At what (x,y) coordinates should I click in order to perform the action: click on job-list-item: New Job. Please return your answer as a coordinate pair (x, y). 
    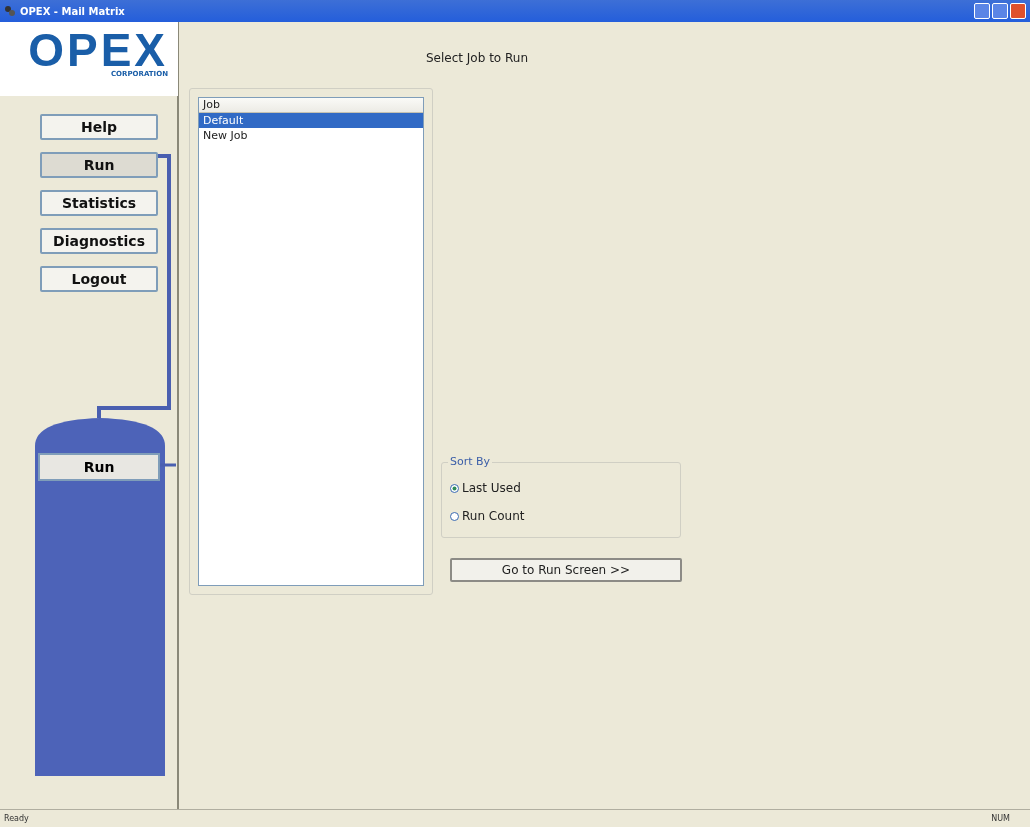
    Looking at the image, I should click on (311, 135).